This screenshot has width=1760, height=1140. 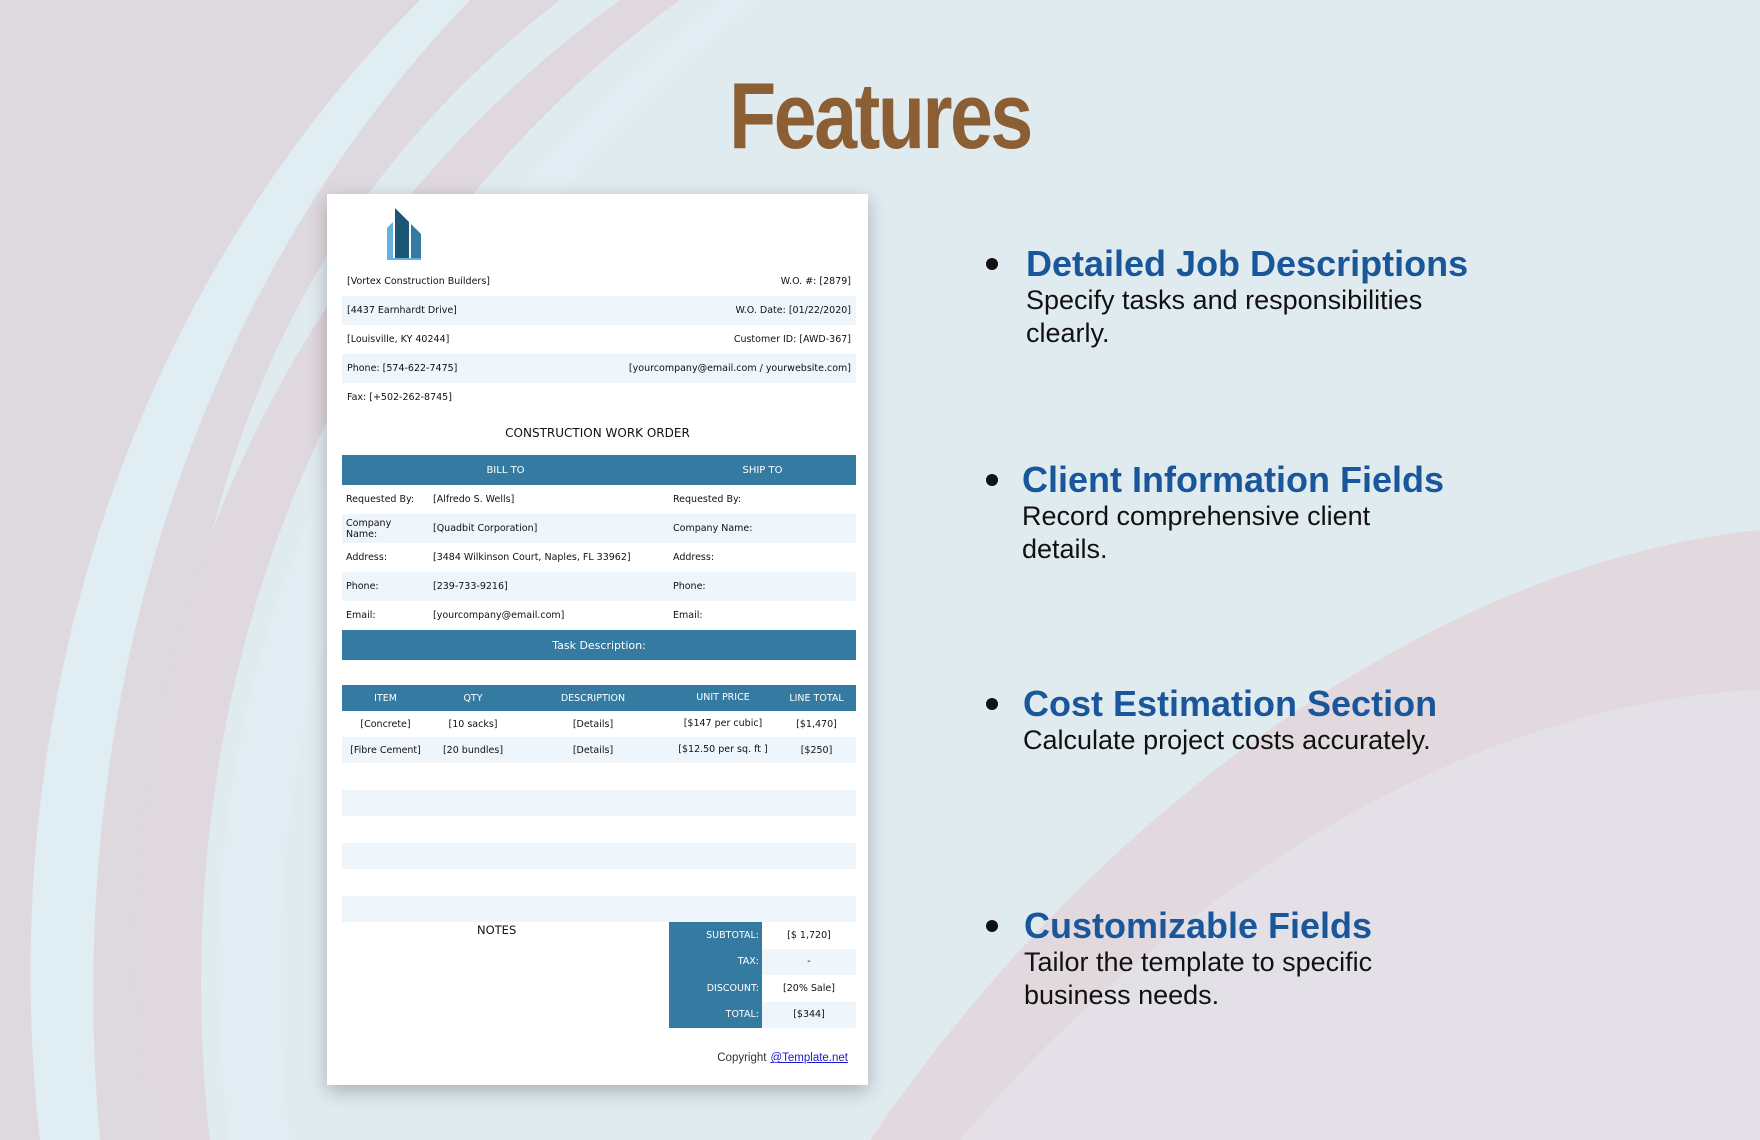 What do you see at coordinates (497, 930) in the screenshot?
I see `notes-label: NOTES` at bounding box center [497, 930].